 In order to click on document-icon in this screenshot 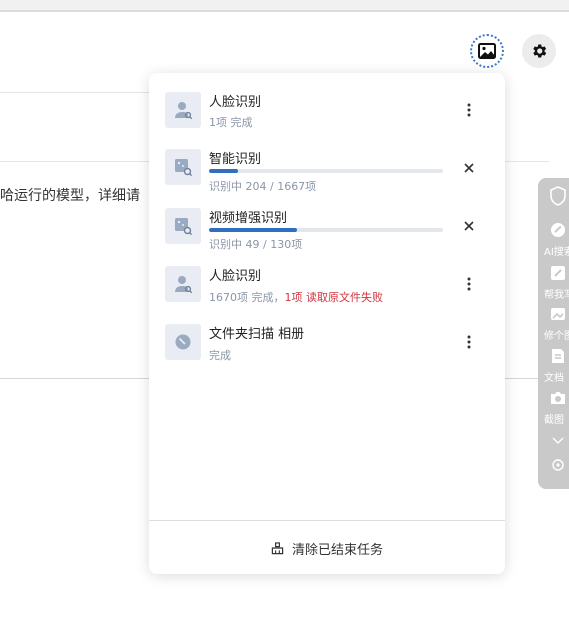, I will do `click(558, 356)`.